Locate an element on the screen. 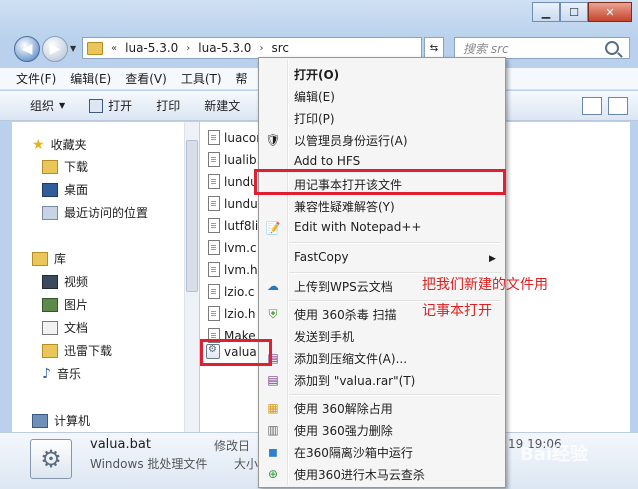 This screenshot has height=489, width=638. maximize-button: ☐ is located at coordinates (574, 12).